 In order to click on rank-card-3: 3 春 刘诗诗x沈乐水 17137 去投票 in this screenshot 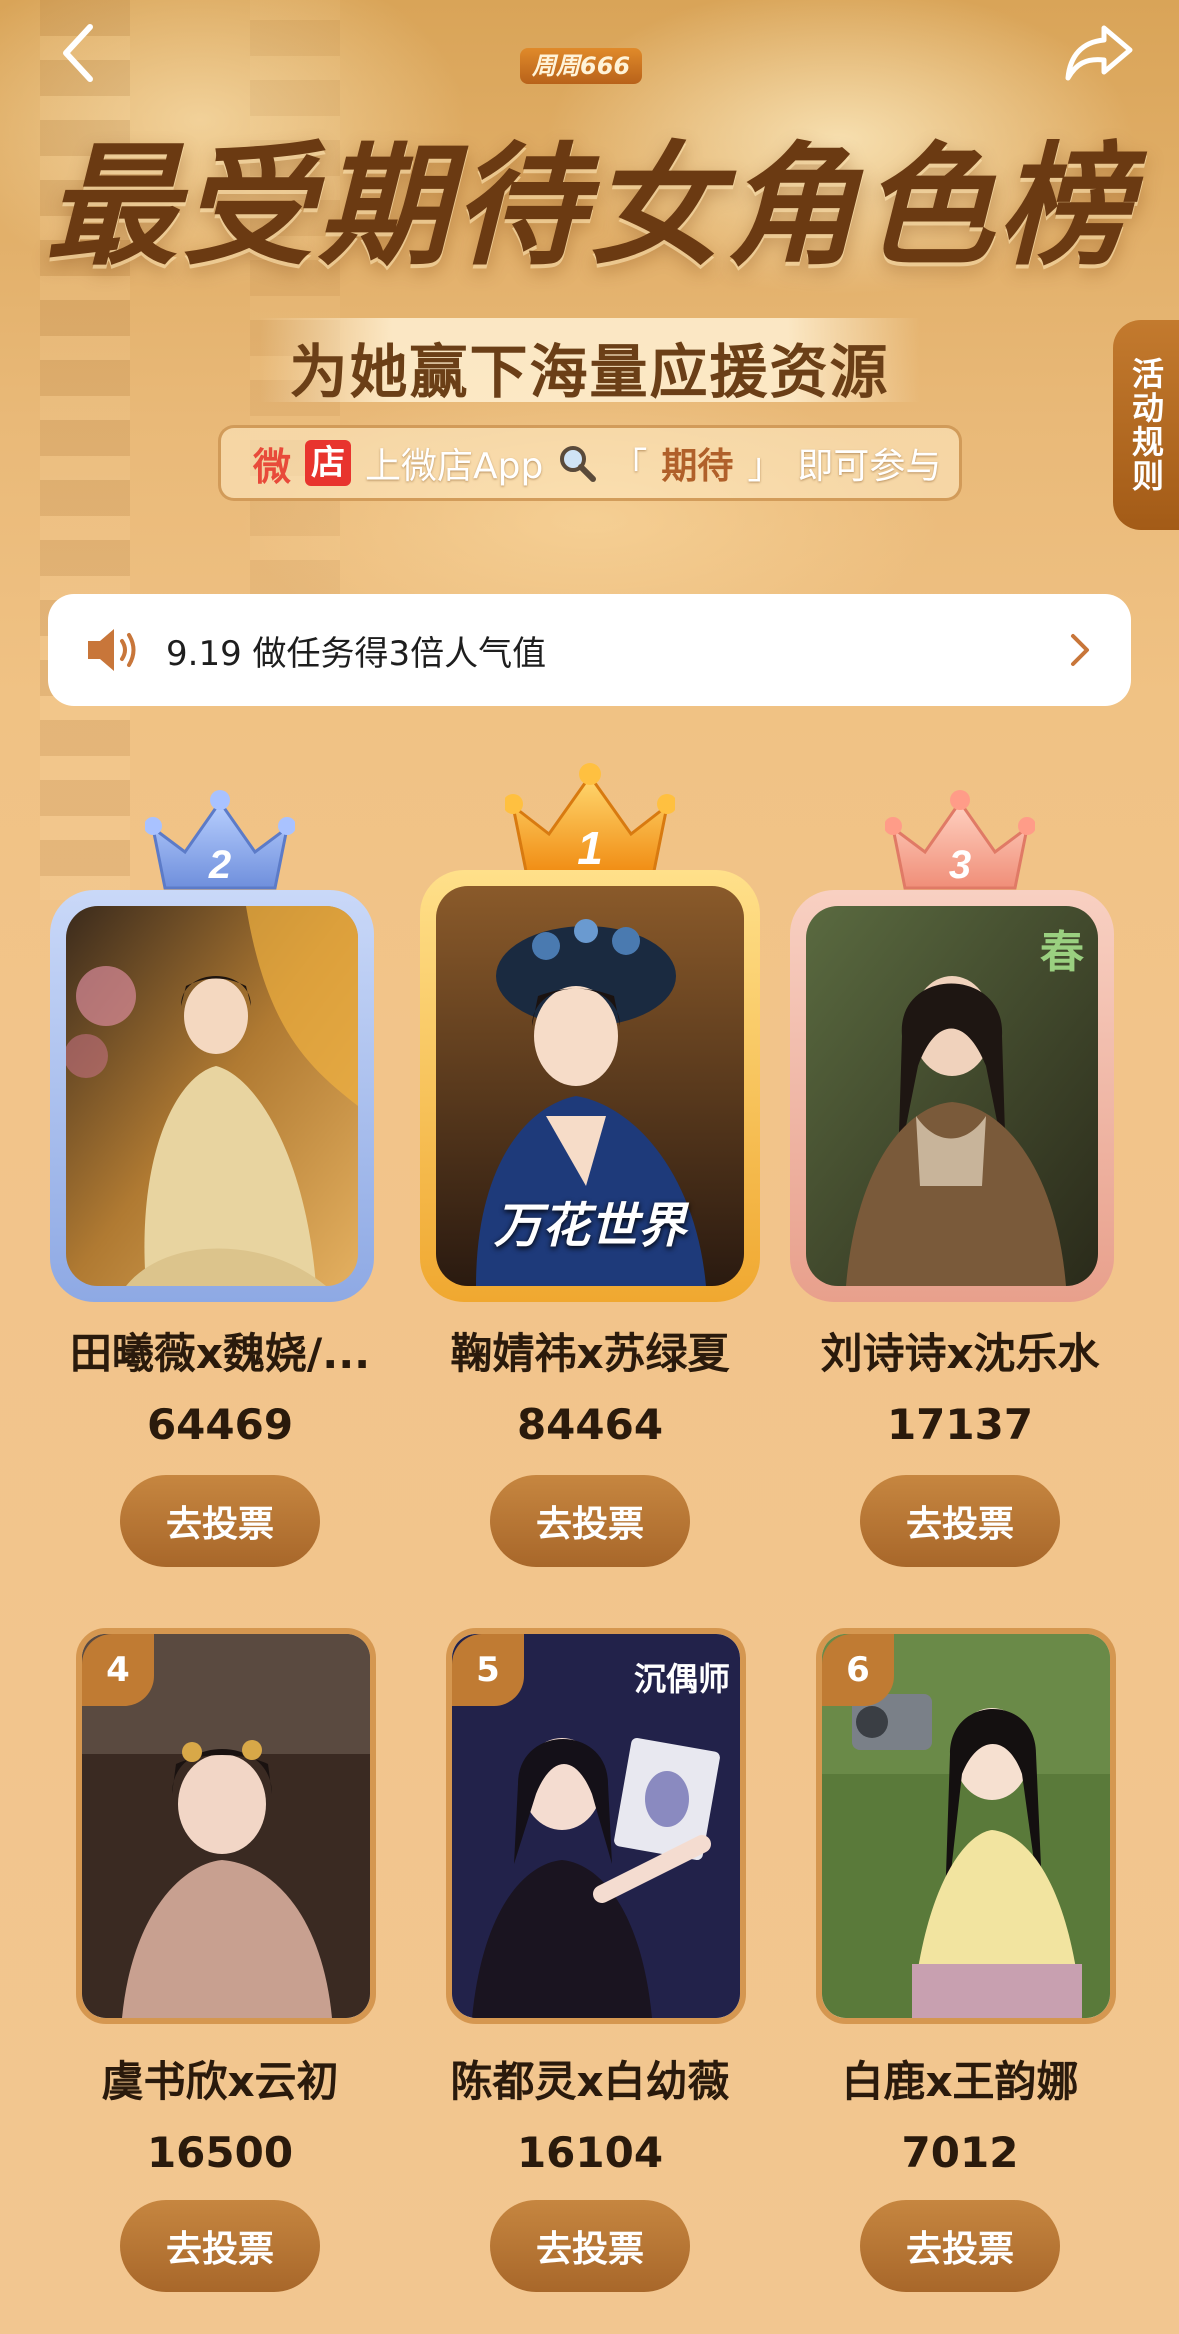, I will do `click(960, 1180)`.